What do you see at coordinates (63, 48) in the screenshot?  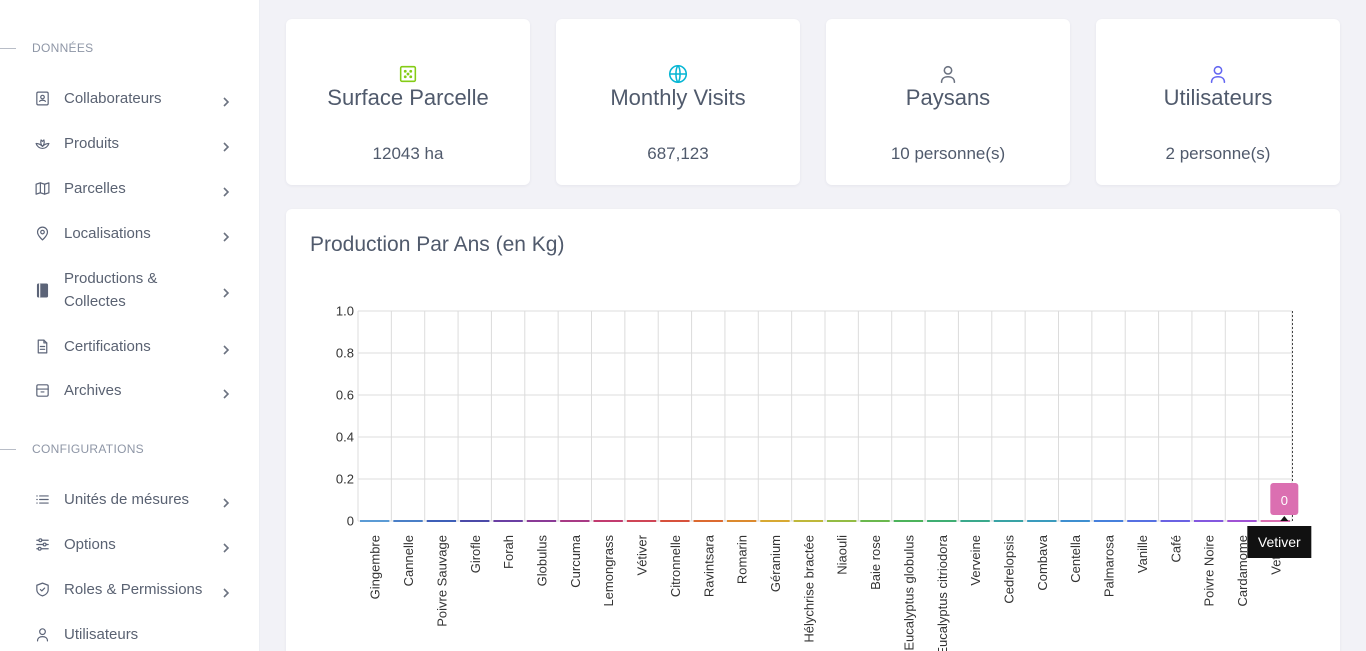 I see `section-title: DONNÉES` at bounding box center [63, 48].